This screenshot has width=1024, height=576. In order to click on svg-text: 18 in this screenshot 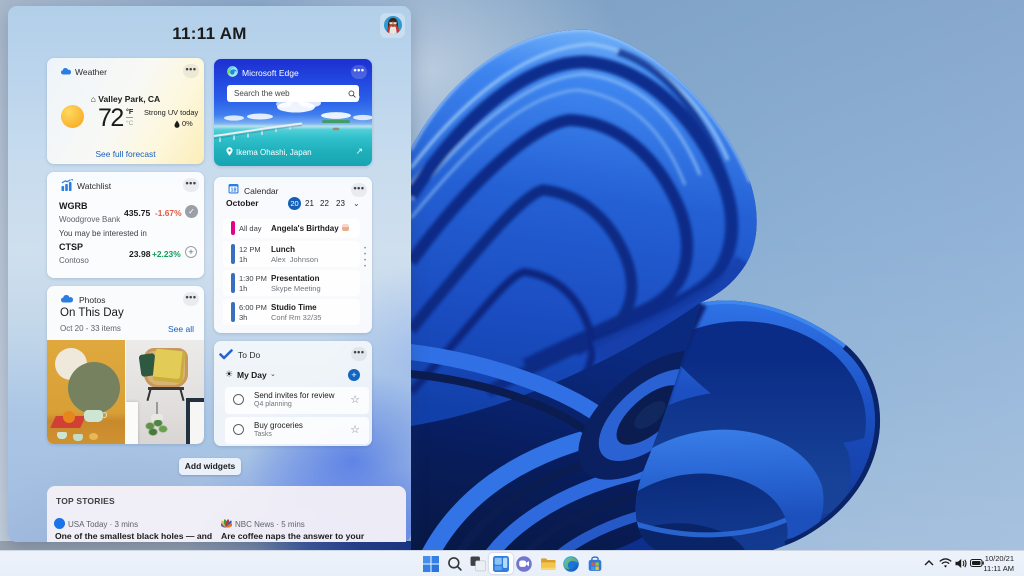, I will do `click(234, 190)`.